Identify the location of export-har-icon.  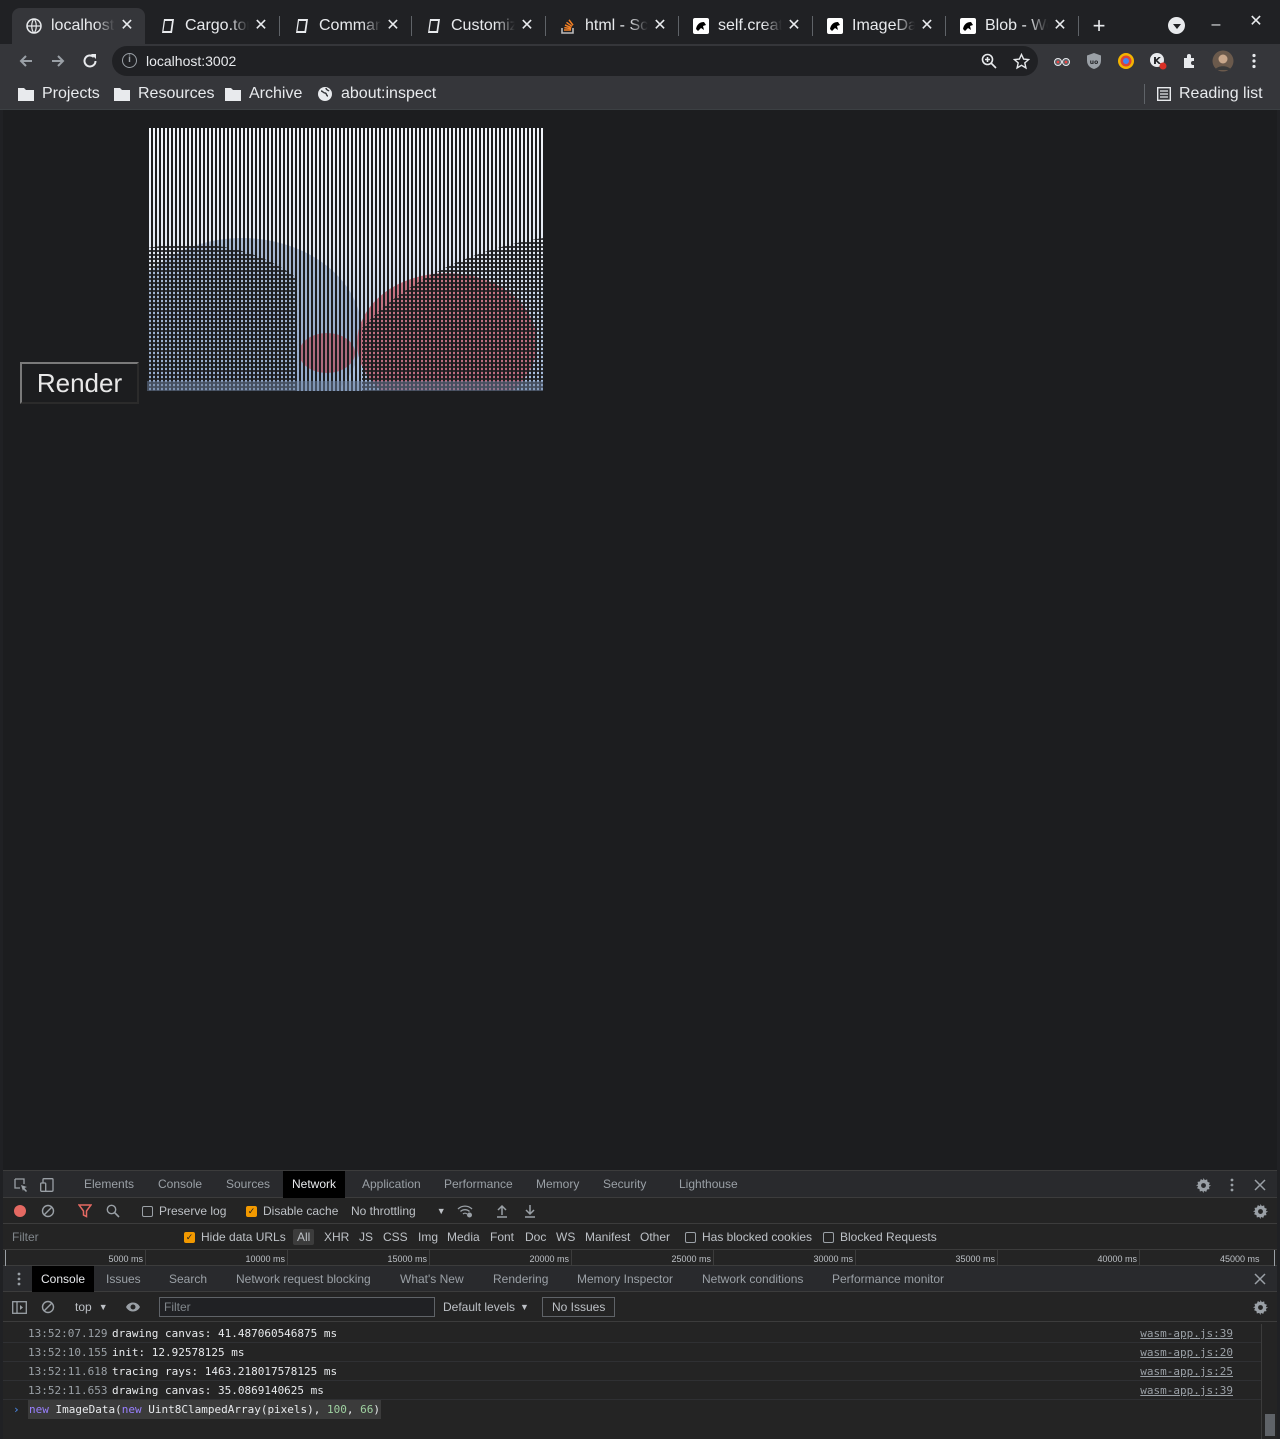
(530, 1211).